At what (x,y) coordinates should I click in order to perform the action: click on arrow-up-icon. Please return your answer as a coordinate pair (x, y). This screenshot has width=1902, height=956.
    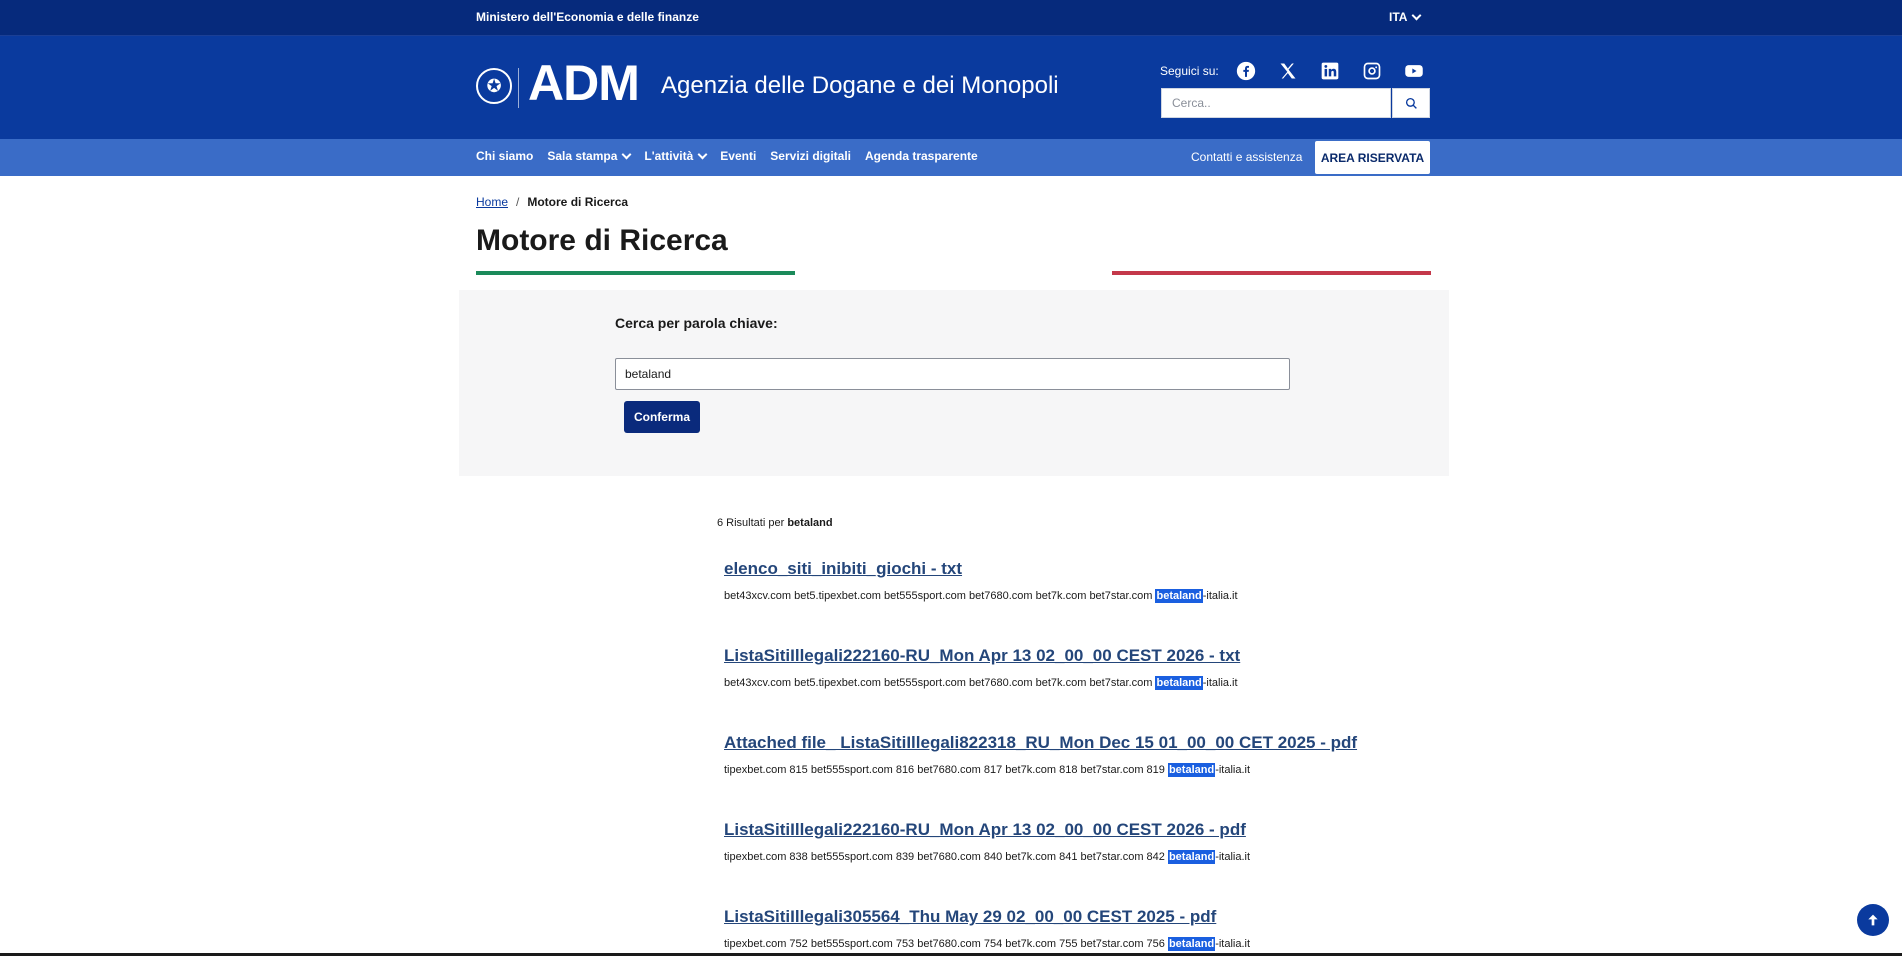
    Looking at the image, I should click on (1873, 920).